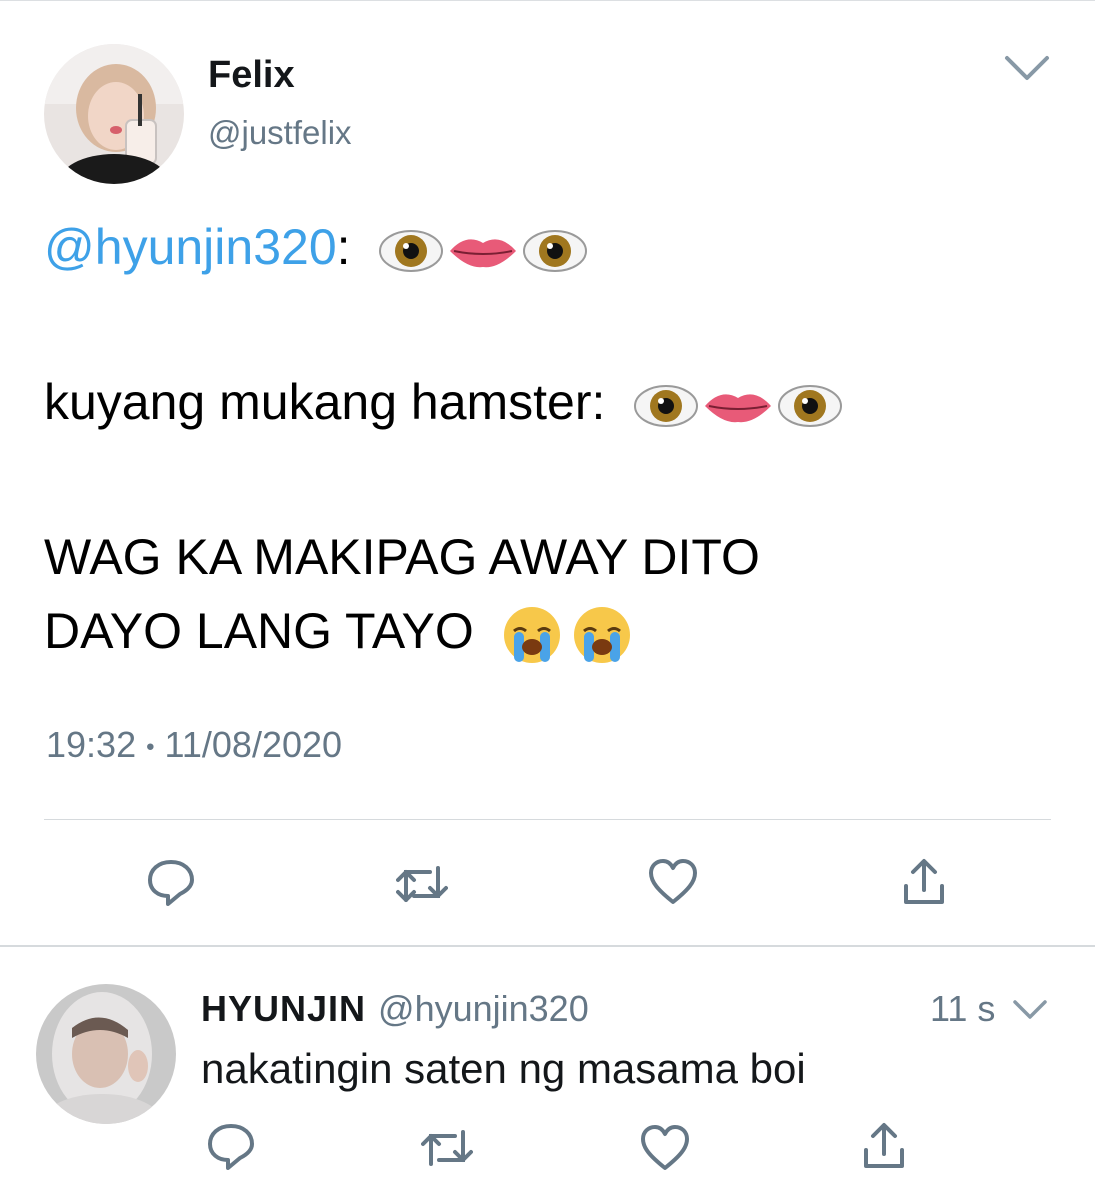  Describe the element at coordinates (325, 402) in the screenshot. I see `tweet-text-2: kuyang mukang hamster:` at that location.